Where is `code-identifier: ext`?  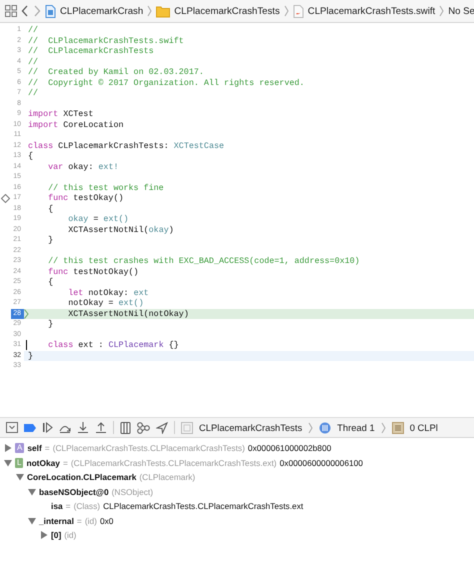 code-identifier: ext is located at coordinates (141, 293).